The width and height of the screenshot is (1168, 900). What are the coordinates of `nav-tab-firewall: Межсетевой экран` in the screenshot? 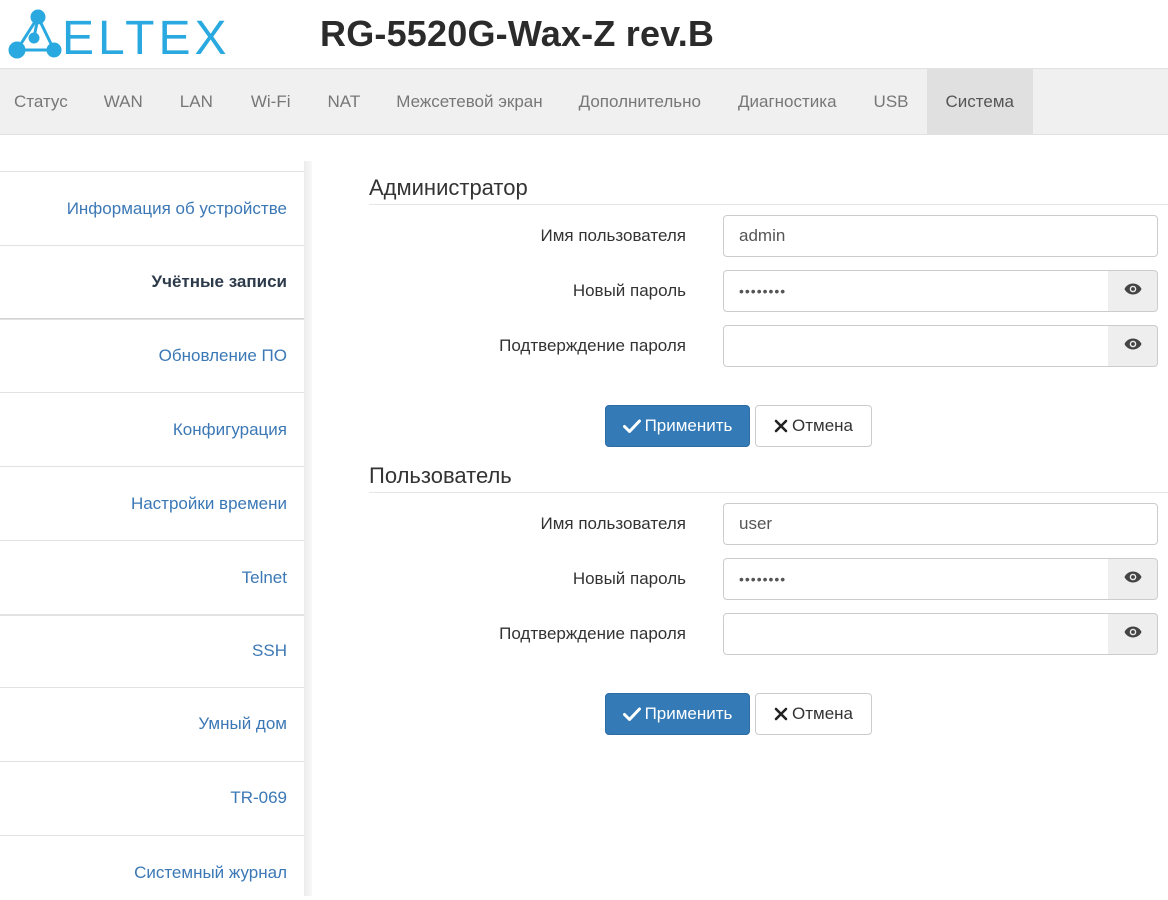 It's located at (469, 102).